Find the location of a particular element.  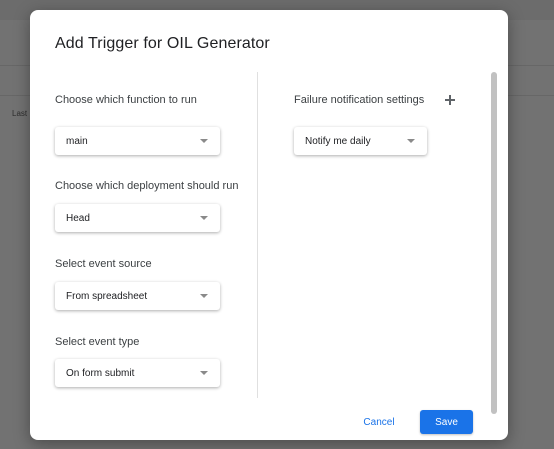

failure-notification-select: Notify me daily is located at coordinates (360, 141).